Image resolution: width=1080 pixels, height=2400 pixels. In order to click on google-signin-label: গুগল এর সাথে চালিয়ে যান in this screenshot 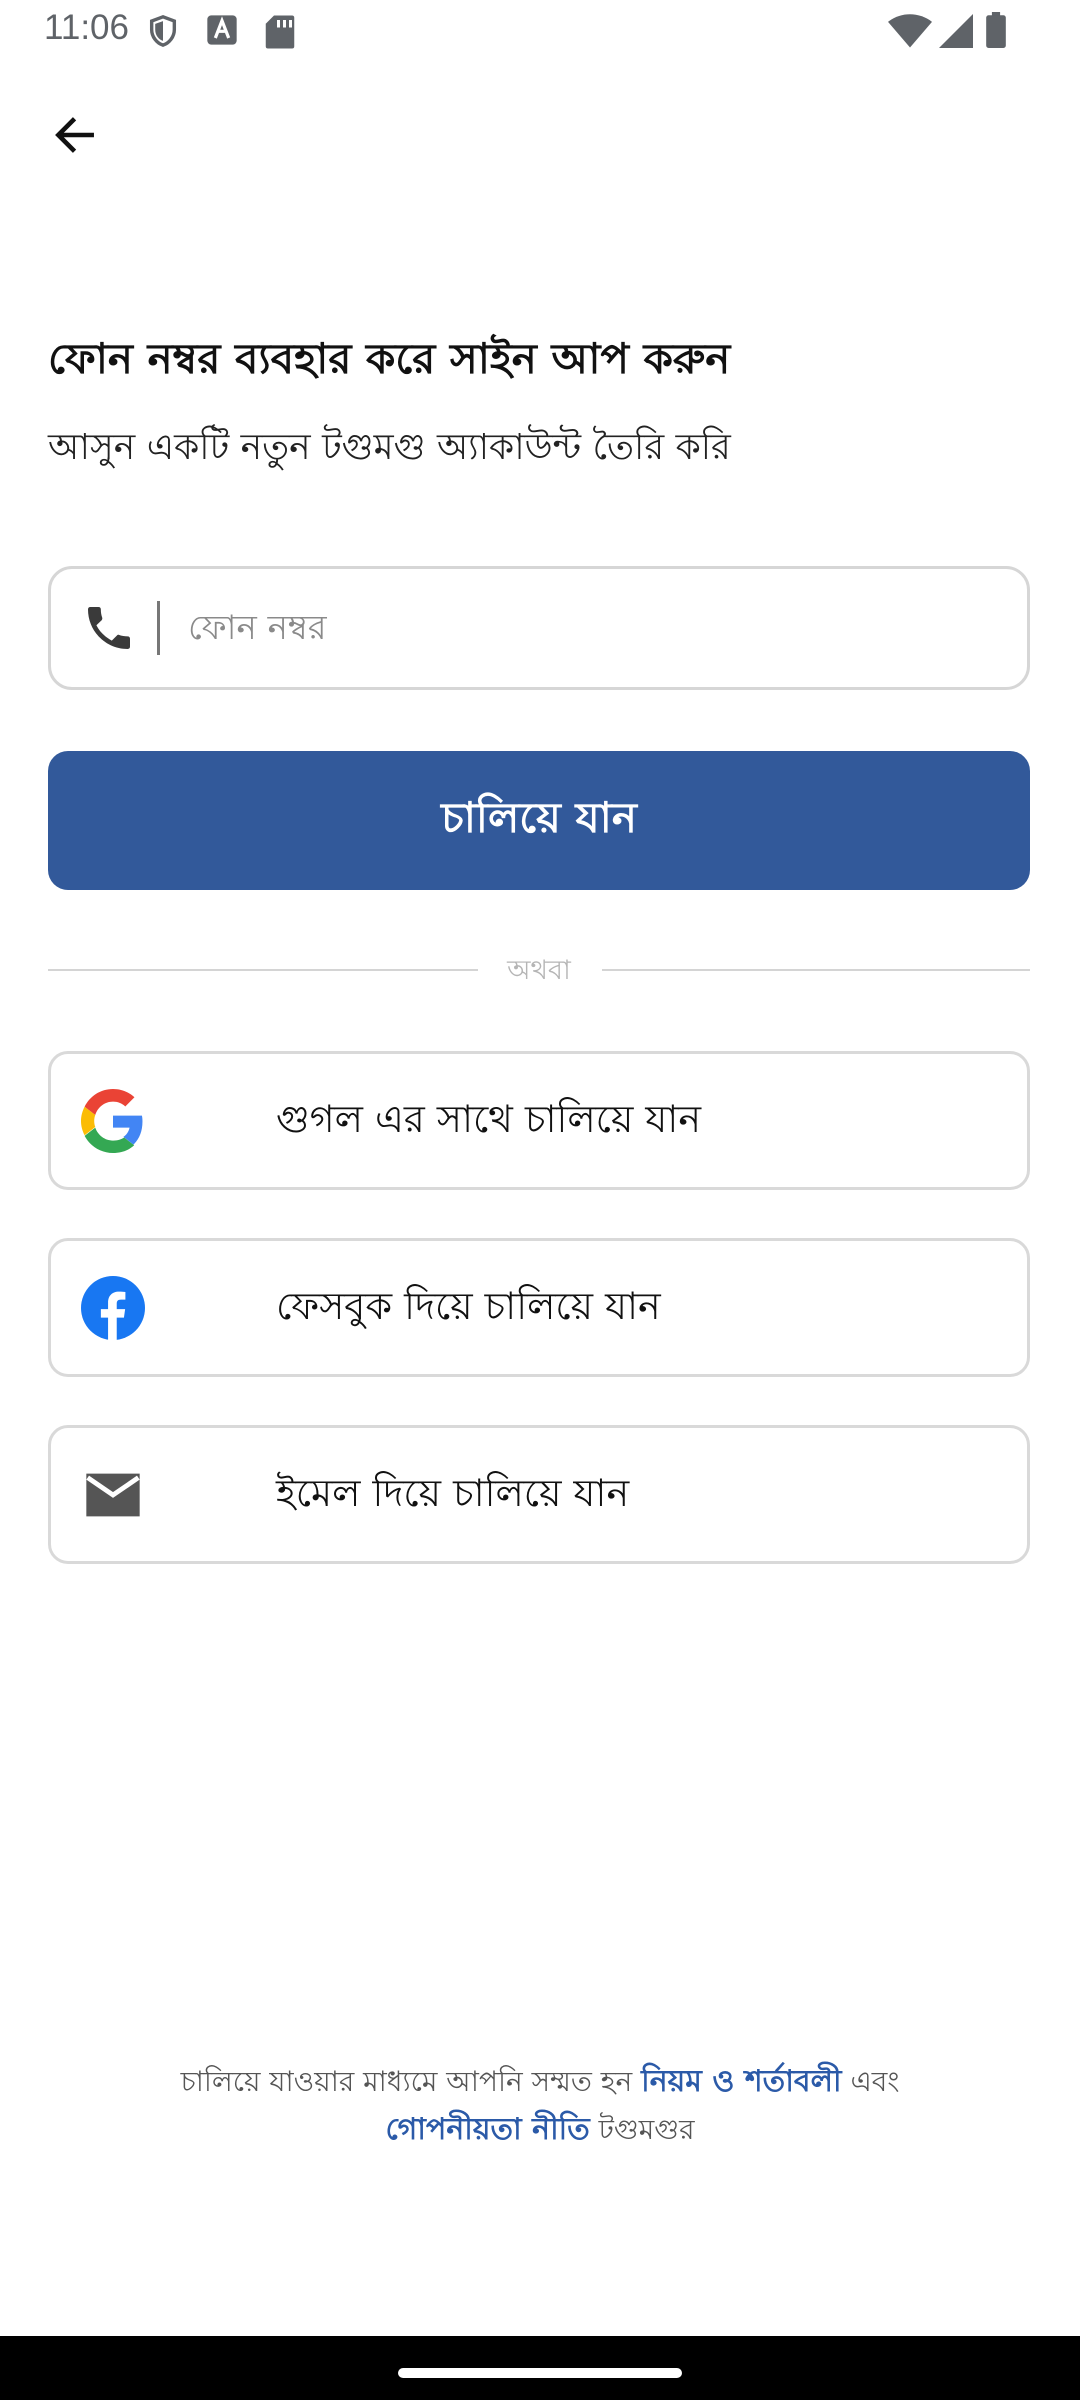, I will do `click(489, 1119)`.